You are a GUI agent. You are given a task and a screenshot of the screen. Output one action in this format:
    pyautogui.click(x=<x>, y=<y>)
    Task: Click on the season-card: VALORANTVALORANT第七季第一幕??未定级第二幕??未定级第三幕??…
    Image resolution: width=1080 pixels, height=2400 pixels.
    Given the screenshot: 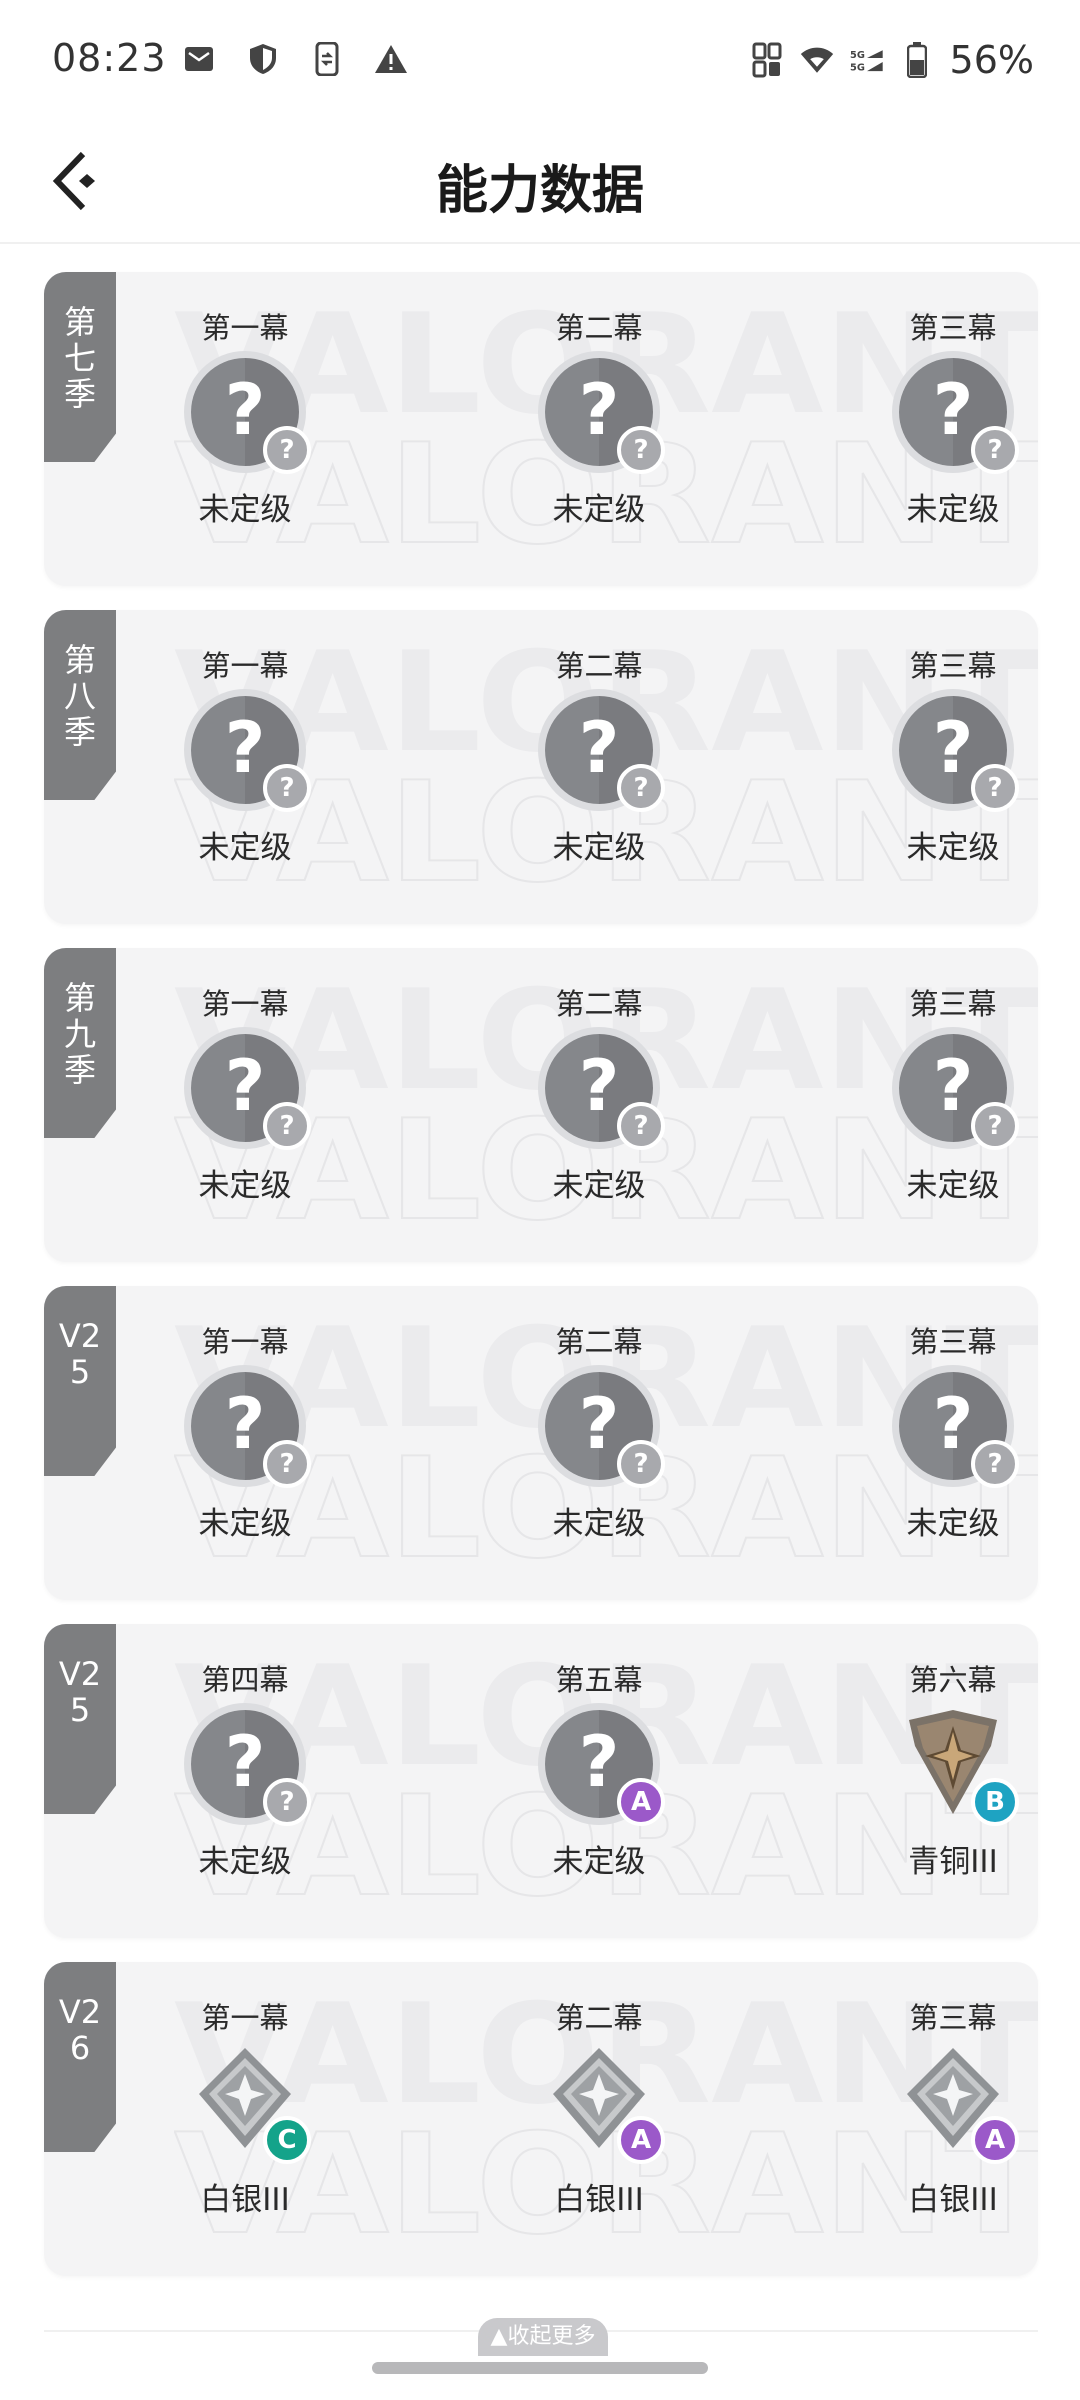 What is the action you would take?
    pyautogui.click(x=541, y=429)
    